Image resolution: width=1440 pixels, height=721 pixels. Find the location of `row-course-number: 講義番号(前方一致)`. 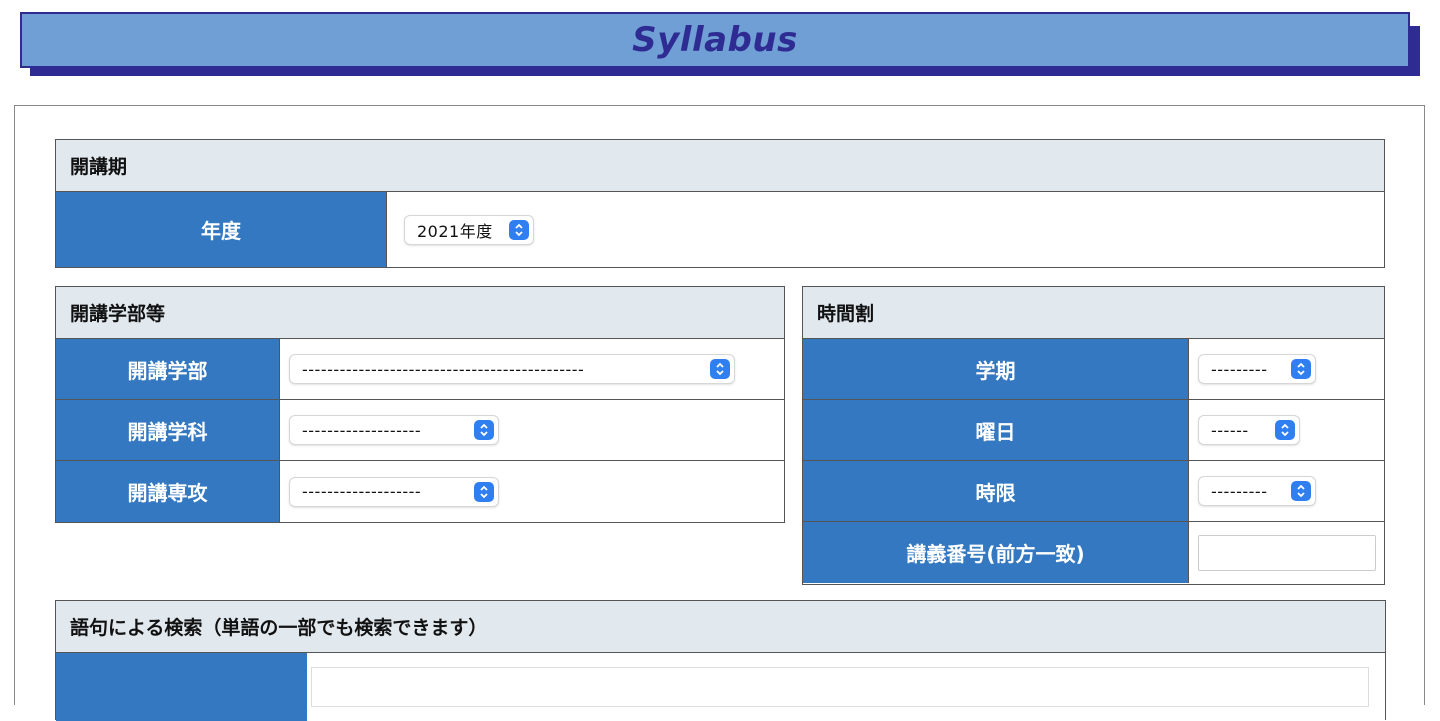

row-course-number: 講義番号(前方一致) is located at coordinates (1093, 552).